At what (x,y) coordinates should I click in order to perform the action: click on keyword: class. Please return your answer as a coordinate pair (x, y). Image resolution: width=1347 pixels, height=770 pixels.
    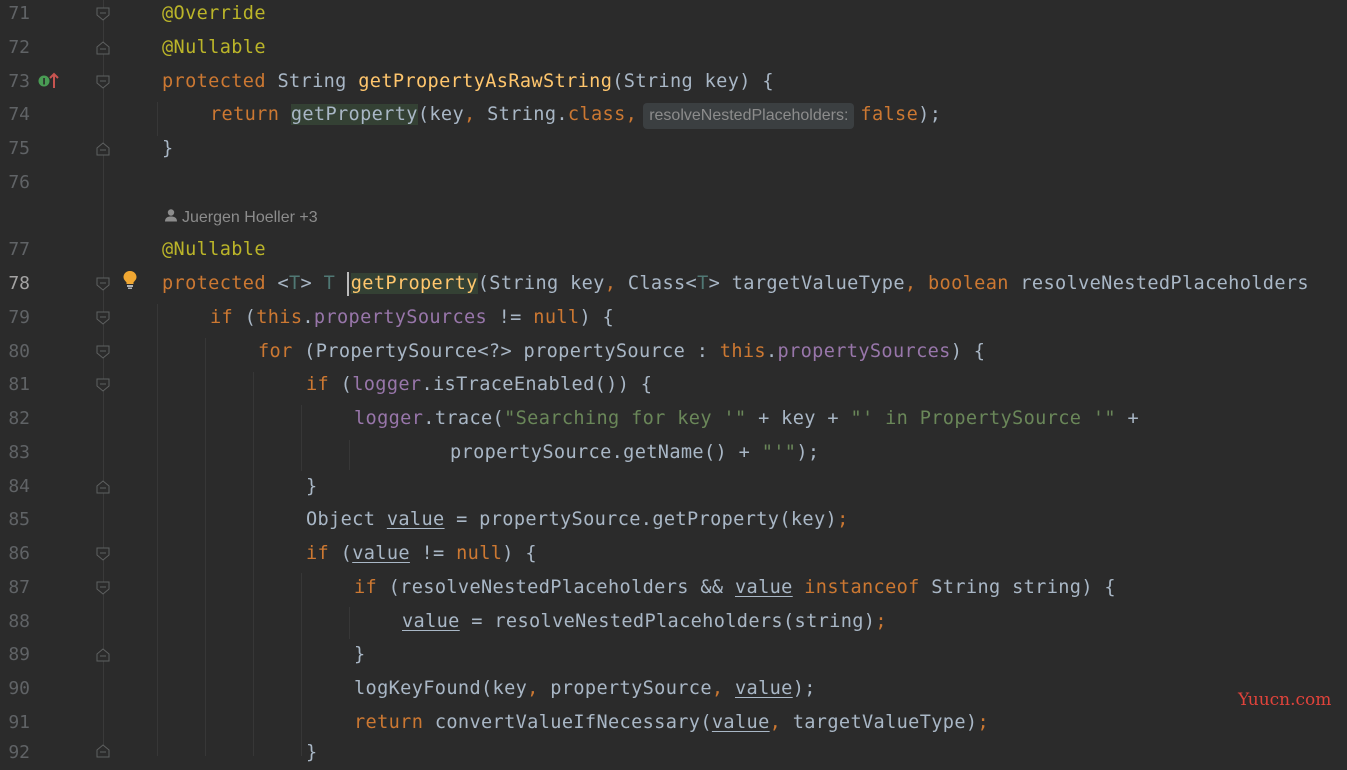
    Looking at the image, I should click on (596, 114).